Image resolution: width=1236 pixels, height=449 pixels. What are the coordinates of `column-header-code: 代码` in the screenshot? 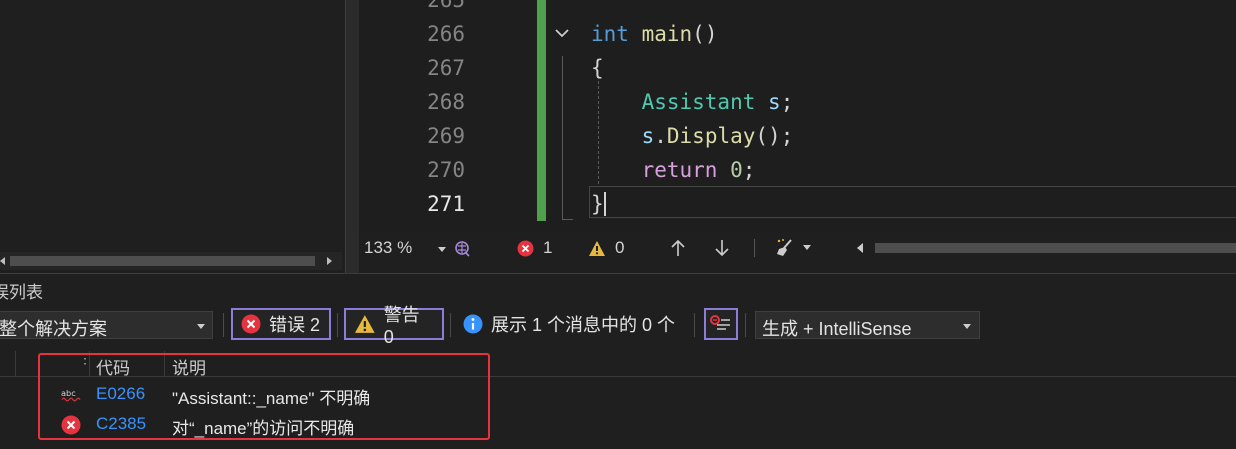 It's located at (113, 366).